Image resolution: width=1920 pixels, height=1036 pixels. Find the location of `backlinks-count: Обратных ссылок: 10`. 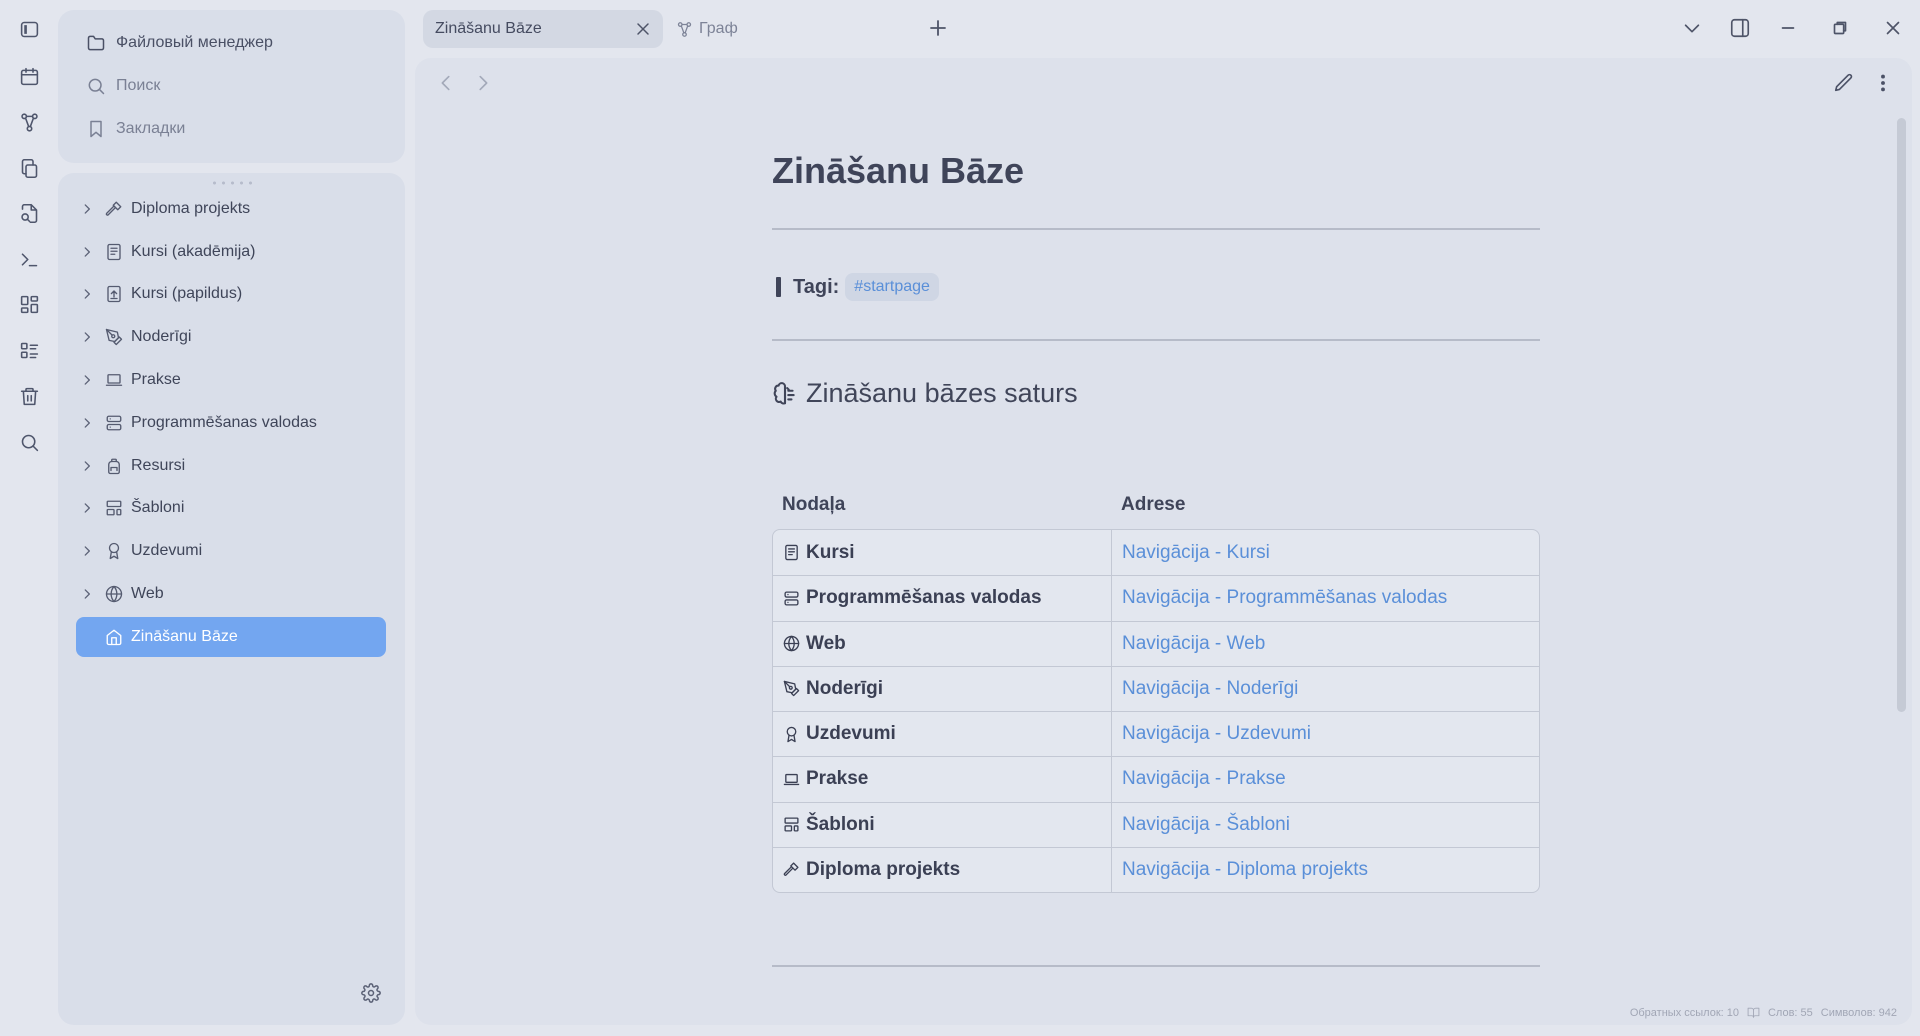

backlinks-count: Обратных ссылок: 10 is located at coordinates (1684, 1012).